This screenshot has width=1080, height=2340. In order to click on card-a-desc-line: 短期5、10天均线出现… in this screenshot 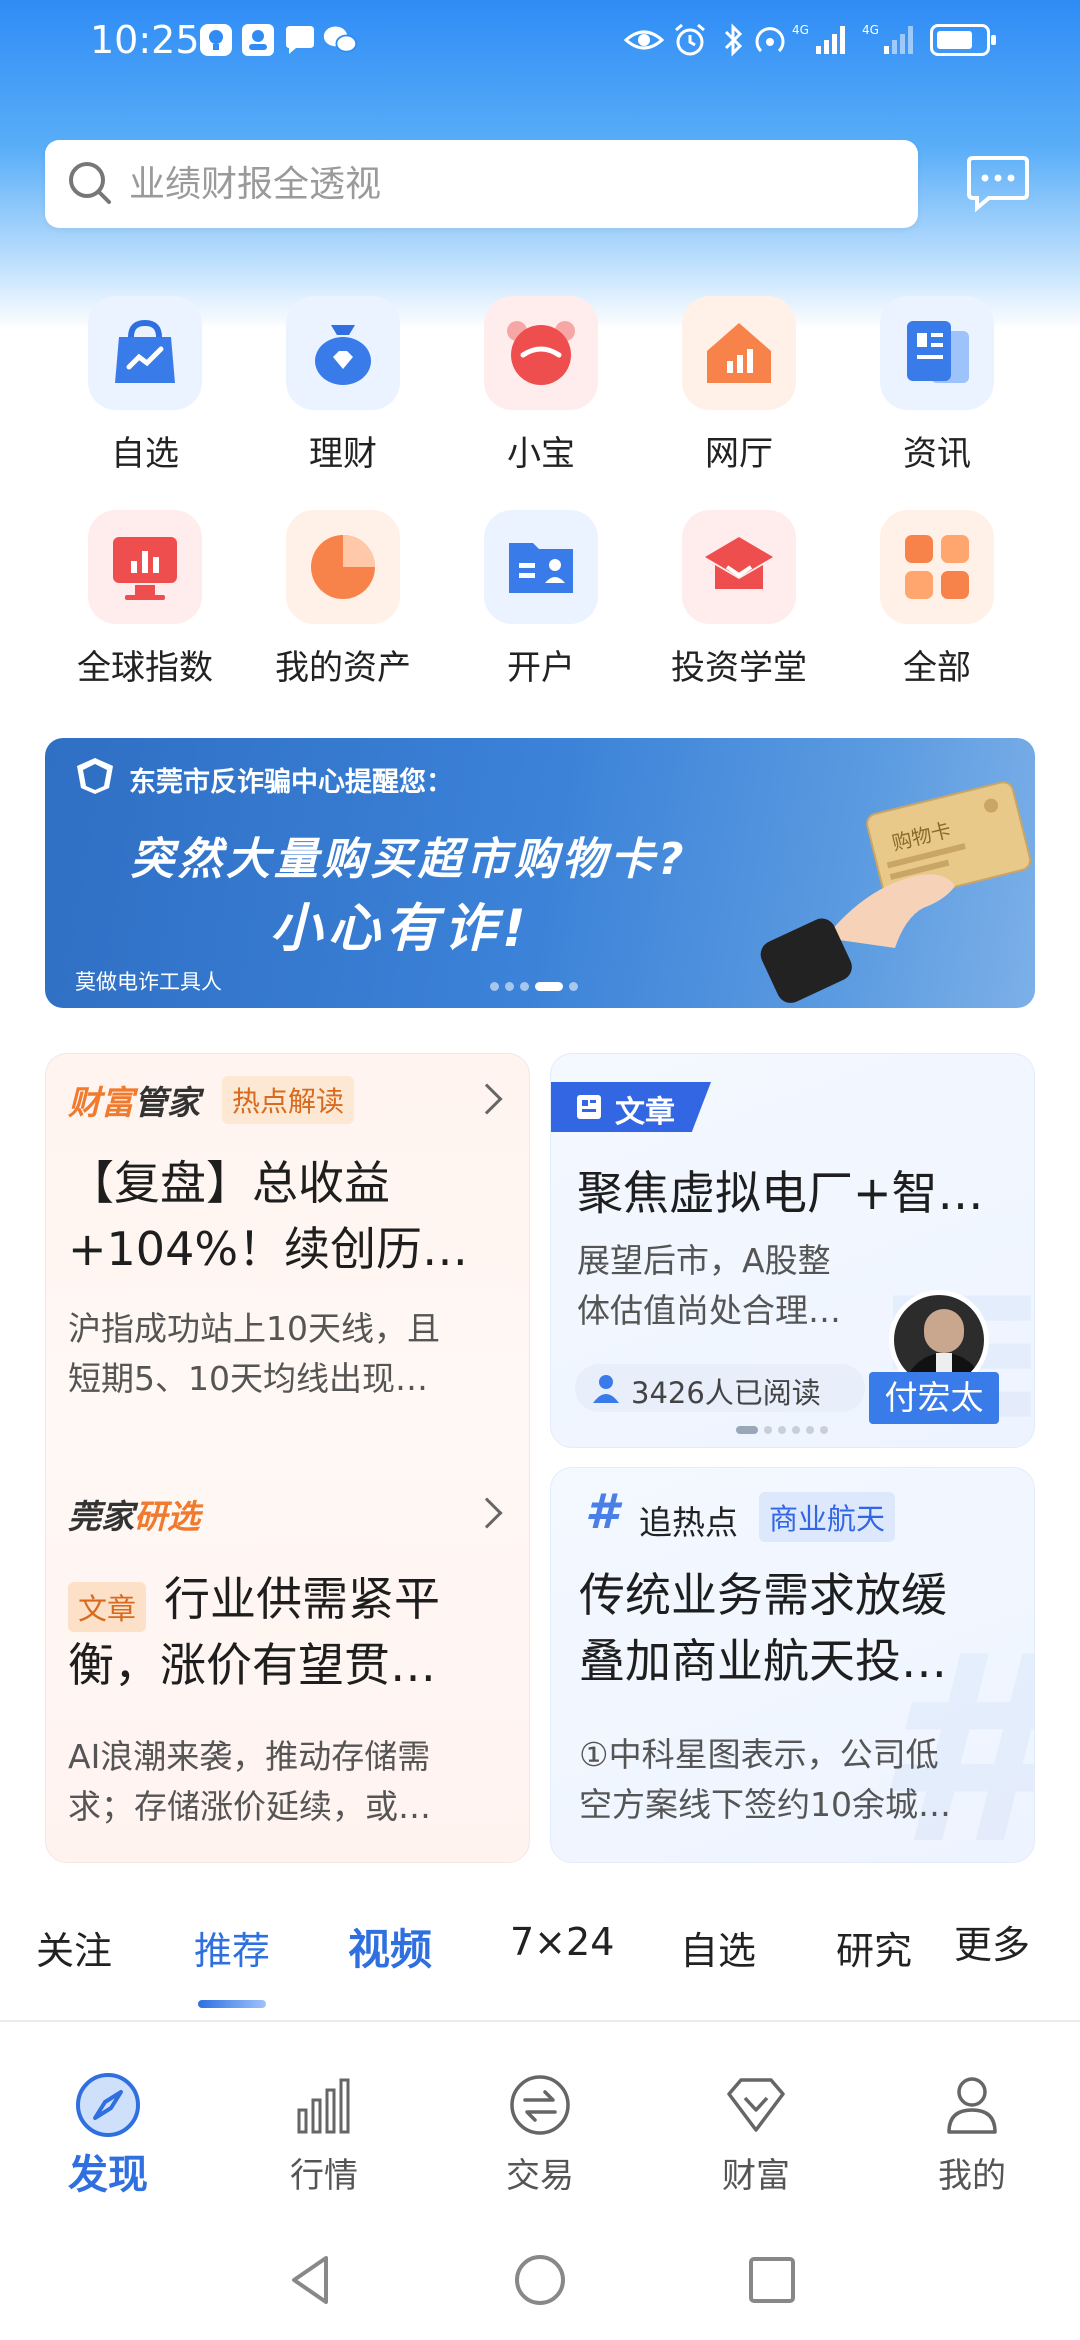, I will do `click(248, 1378)`.